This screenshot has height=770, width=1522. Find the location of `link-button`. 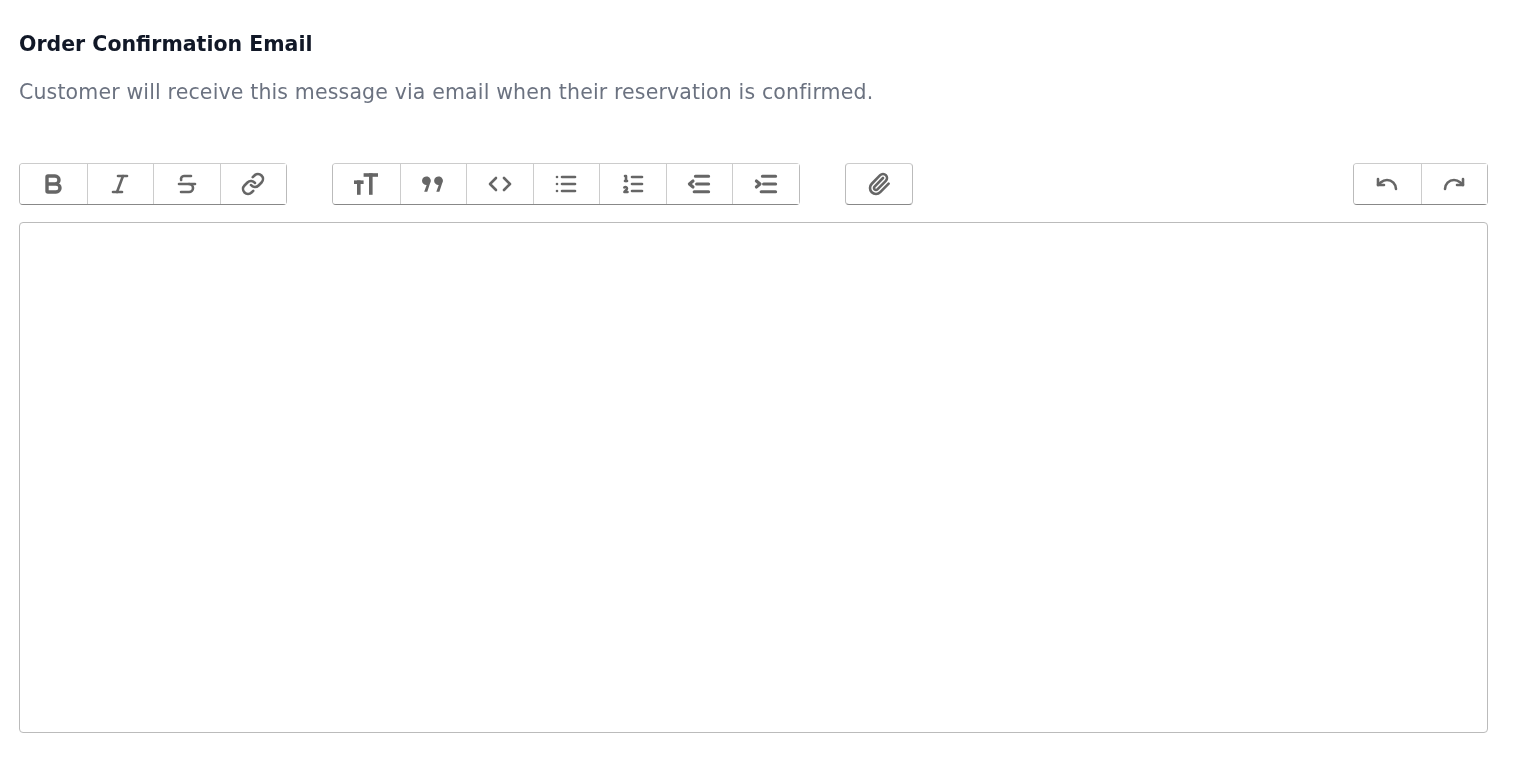

link-button is located at coordinates (252, 184).